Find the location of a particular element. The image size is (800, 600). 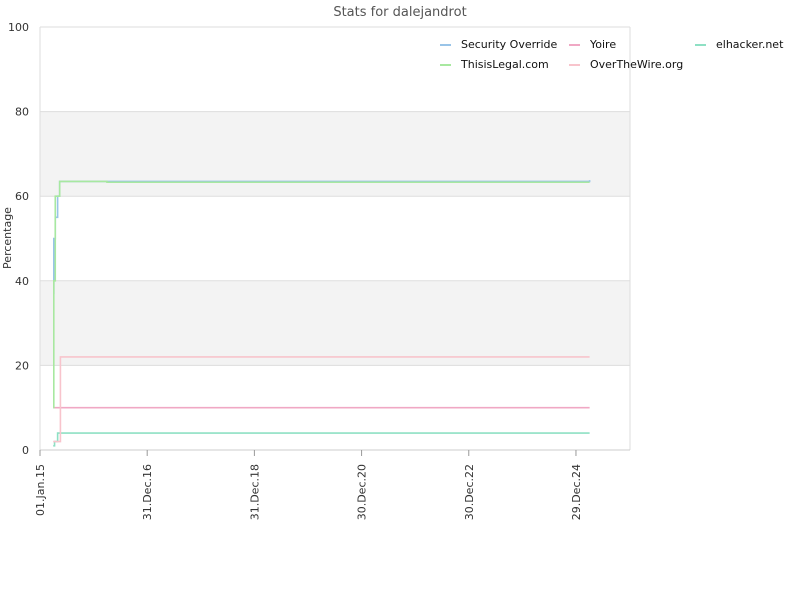

y-tick-label: 40 is located at coordinates (22, 281).